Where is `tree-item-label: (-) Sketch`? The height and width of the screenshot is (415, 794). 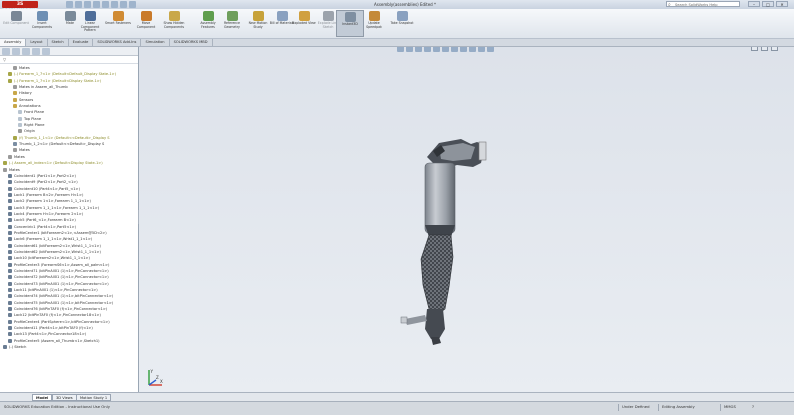 tree-item-label: (-) Sketch is located at coordinates (18, 347).